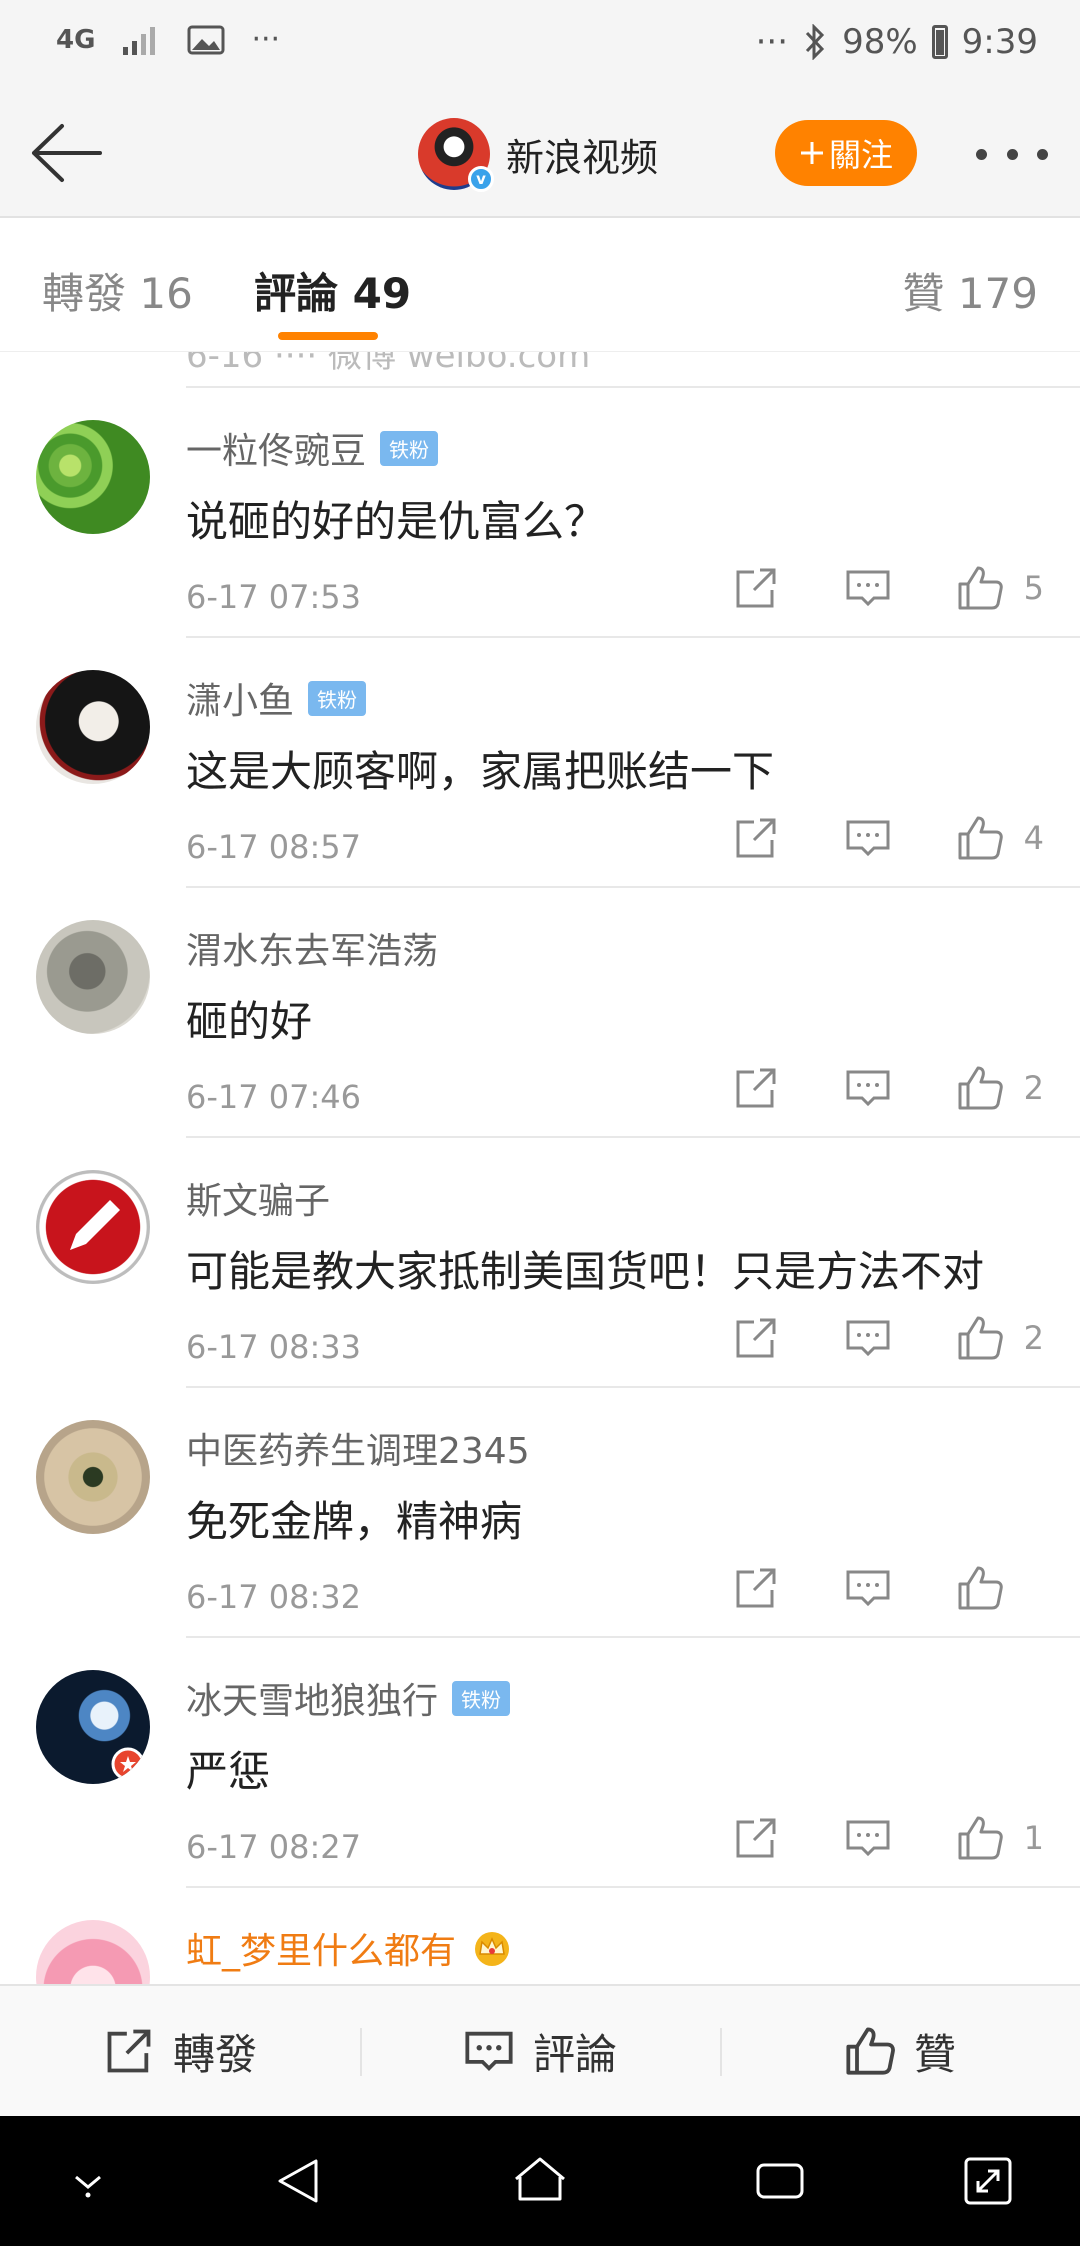 The height and width of the screenshot is (2246, 1080). I want to click on repost-button: 轉發, so click(180, 2051).